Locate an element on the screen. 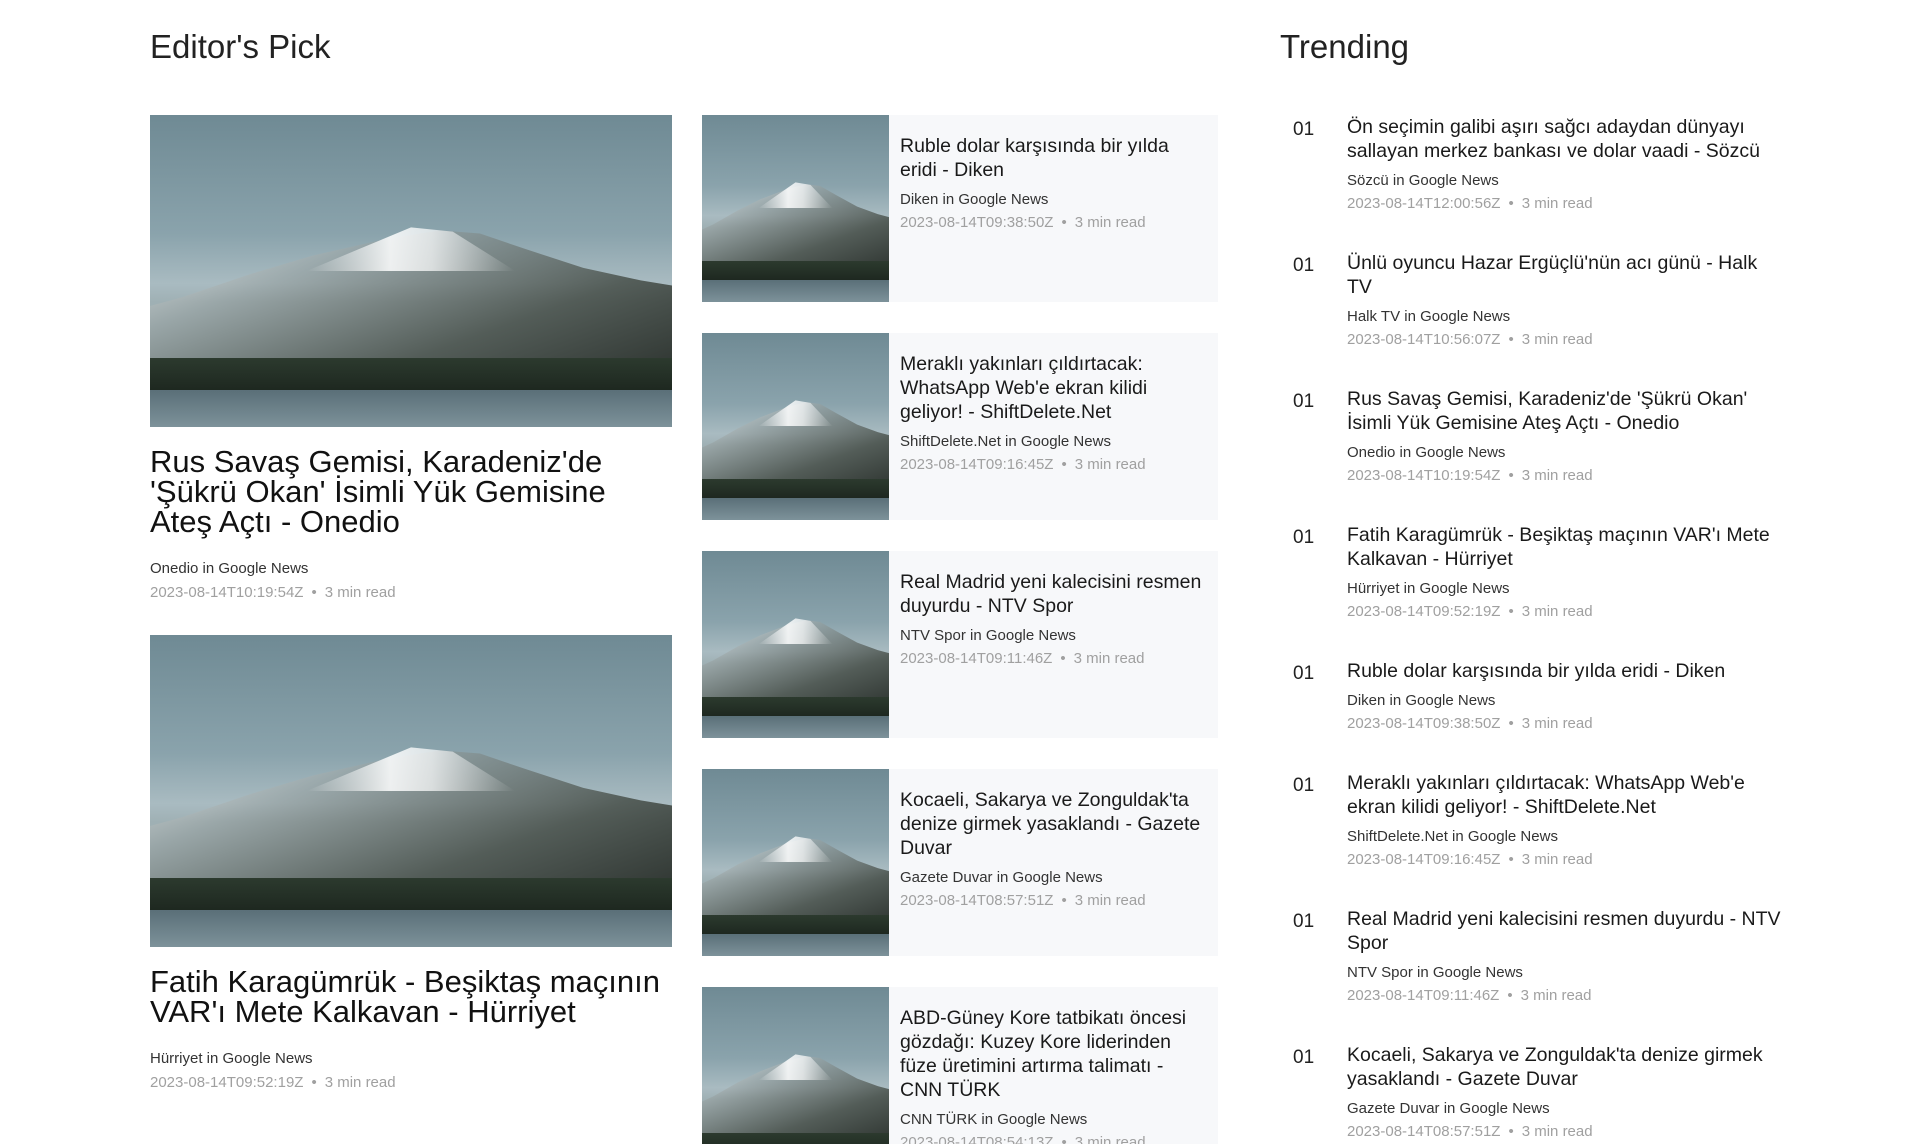 The height and width of the screenshot is (1144, 1920). trending-meta: 2023-08-14T09:11:46Z • 3 min read is located at coordinates (1567, 995).